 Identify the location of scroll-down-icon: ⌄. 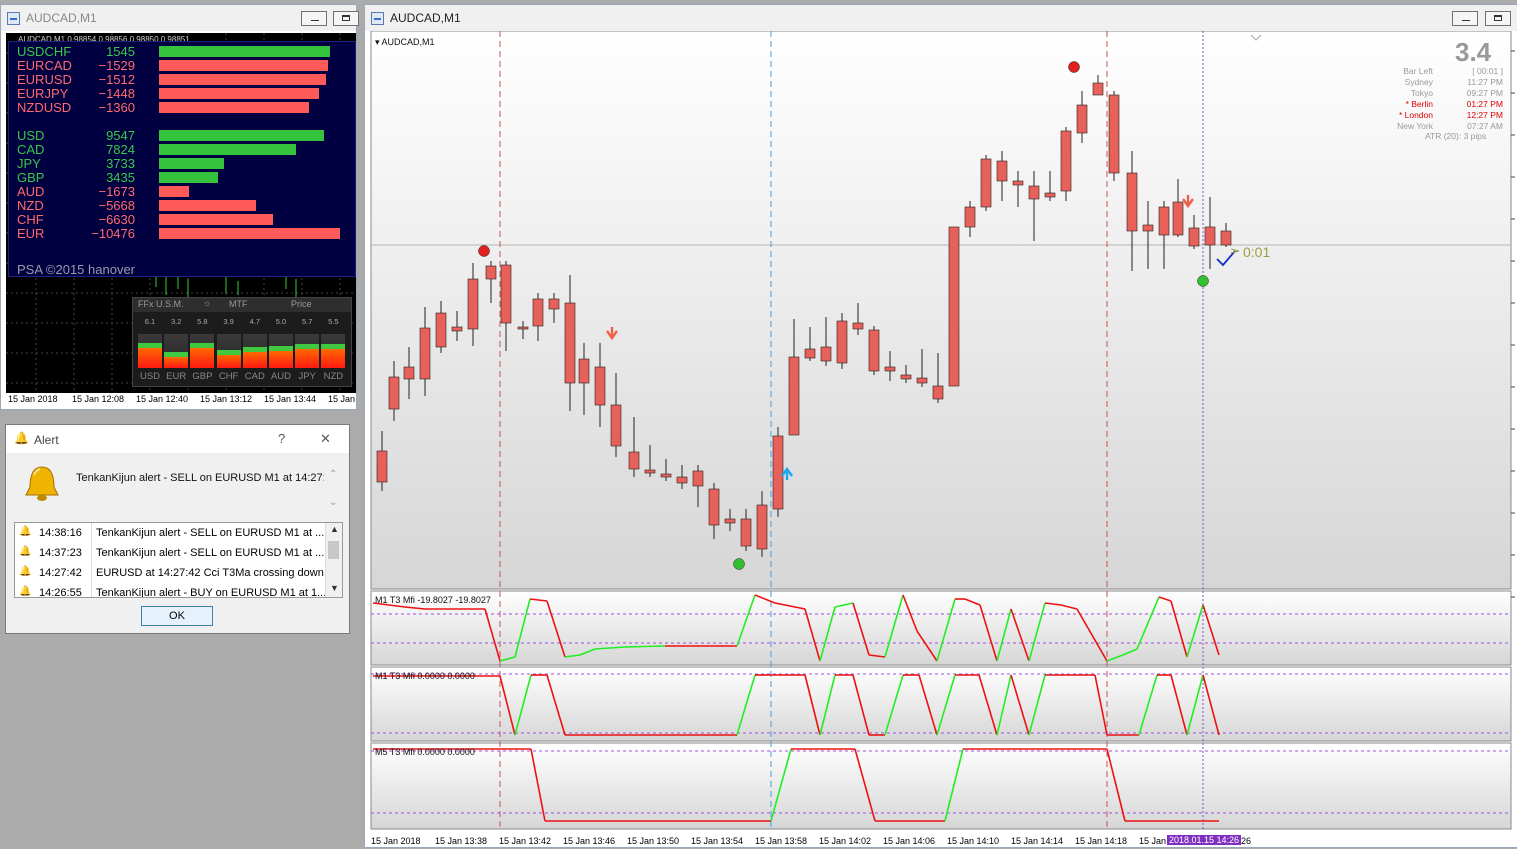
(333, 502).